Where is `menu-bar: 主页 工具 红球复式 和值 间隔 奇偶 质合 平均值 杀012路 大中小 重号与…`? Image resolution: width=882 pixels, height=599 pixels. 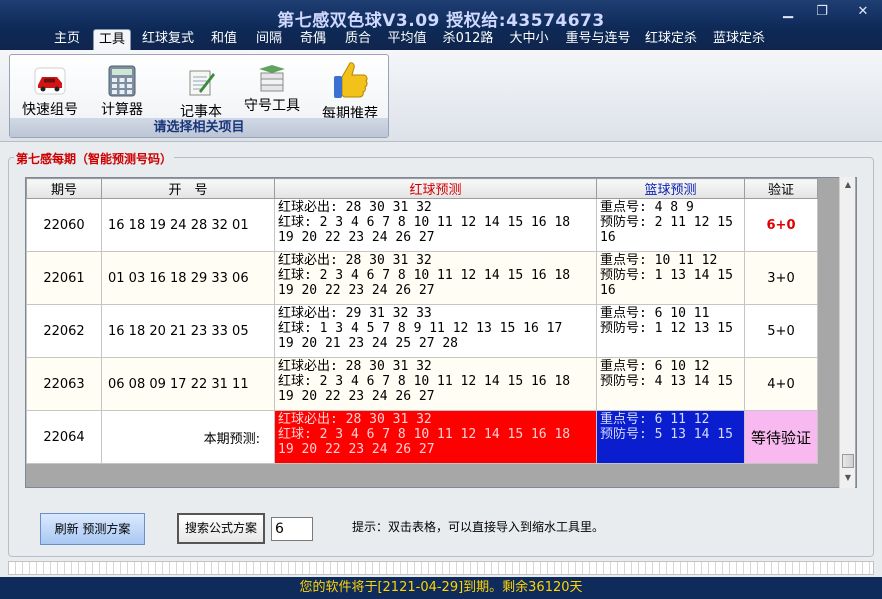
menu-bar: 主页 工具 红球复式 和值 间隔 奇偶 质合 平均值 杀012路 大中小 重号与… is located at coordinates (441, 39).